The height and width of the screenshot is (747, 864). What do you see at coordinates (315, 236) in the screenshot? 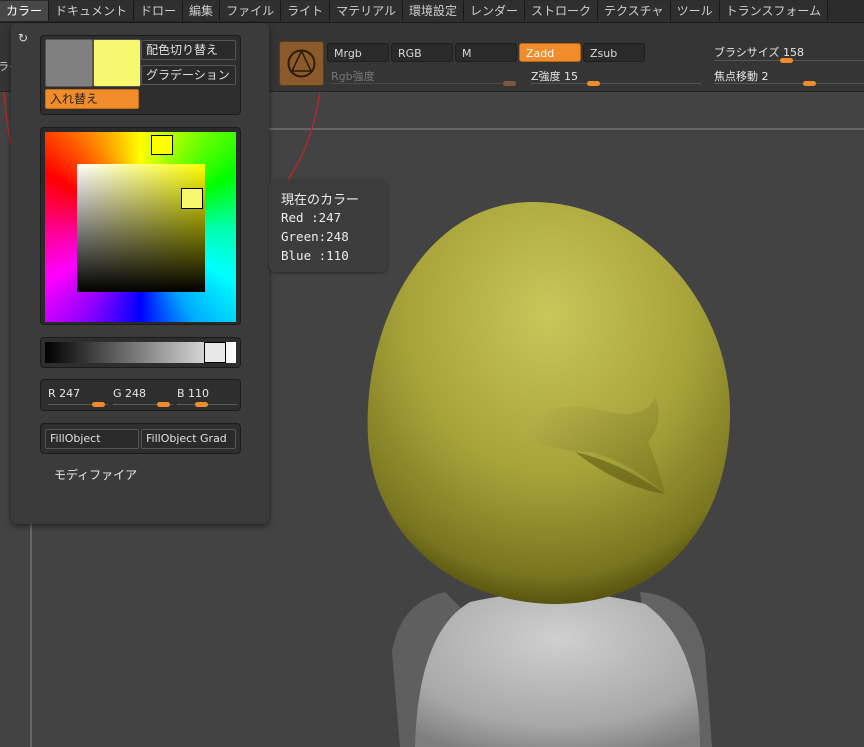
I see `tooltip-green: Green:248` at bounding box center [315, 236].